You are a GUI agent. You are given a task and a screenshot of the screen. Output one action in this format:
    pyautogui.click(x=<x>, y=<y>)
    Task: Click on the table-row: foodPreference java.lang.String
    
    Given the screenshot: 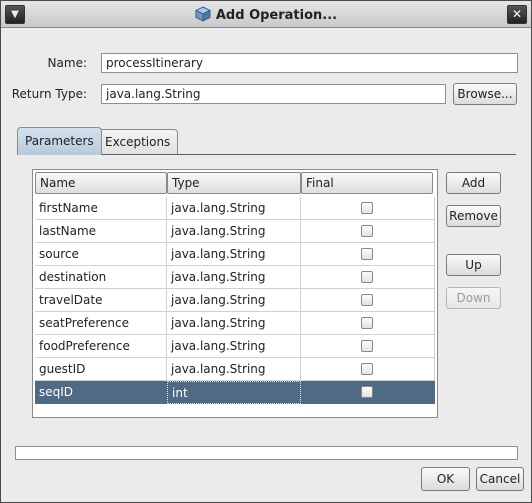 What is the action you would take?
    pyautogui.click(x=235, y=346)
    